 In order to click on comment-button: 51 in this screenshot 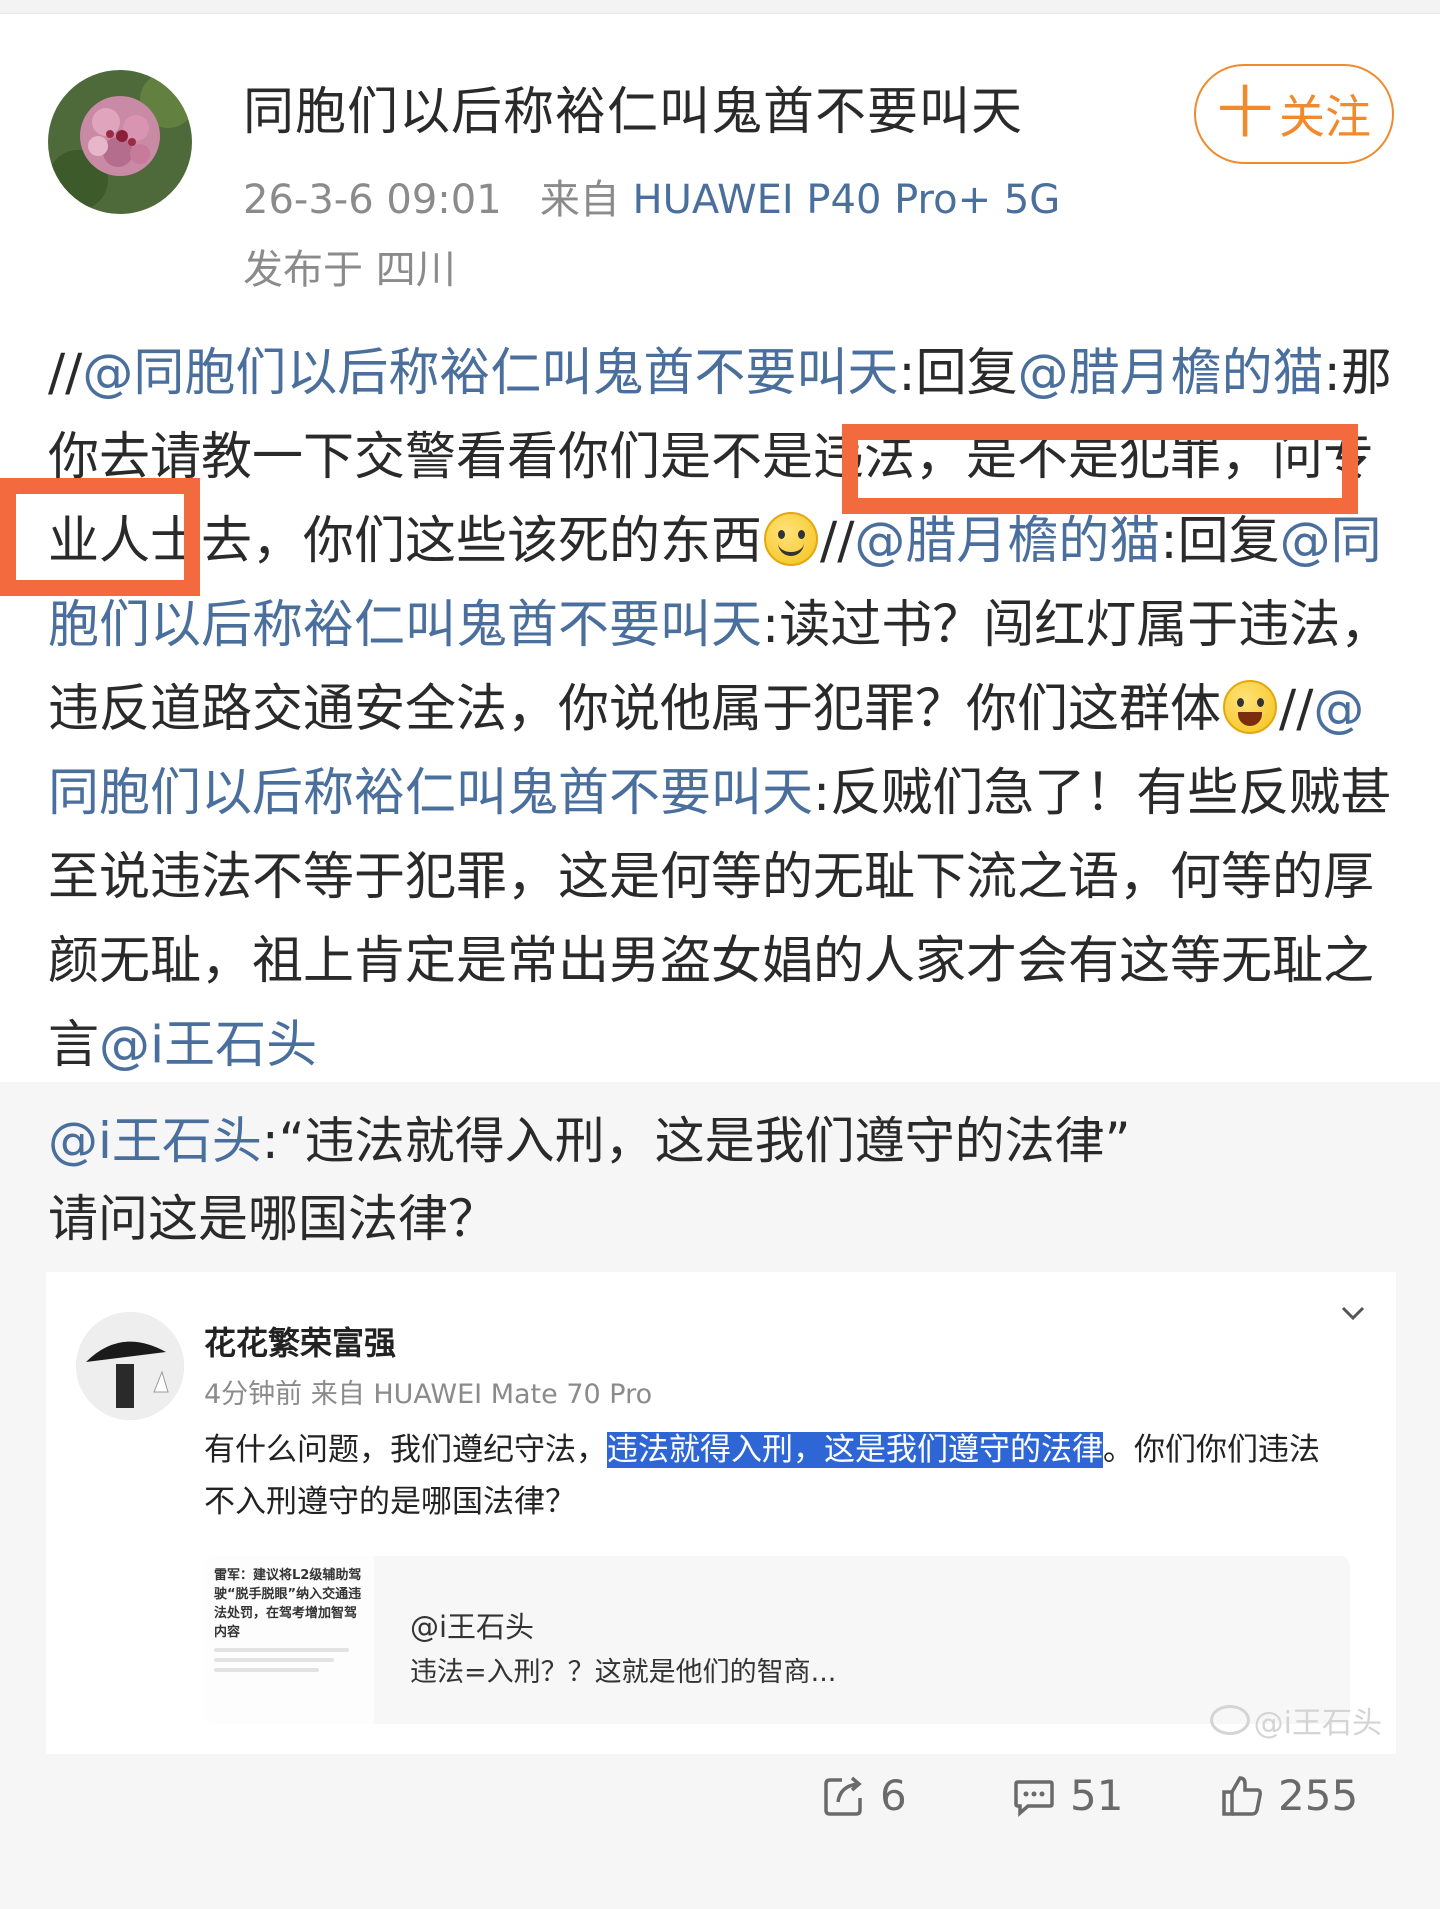, I will do `click(1067, 1795)`.